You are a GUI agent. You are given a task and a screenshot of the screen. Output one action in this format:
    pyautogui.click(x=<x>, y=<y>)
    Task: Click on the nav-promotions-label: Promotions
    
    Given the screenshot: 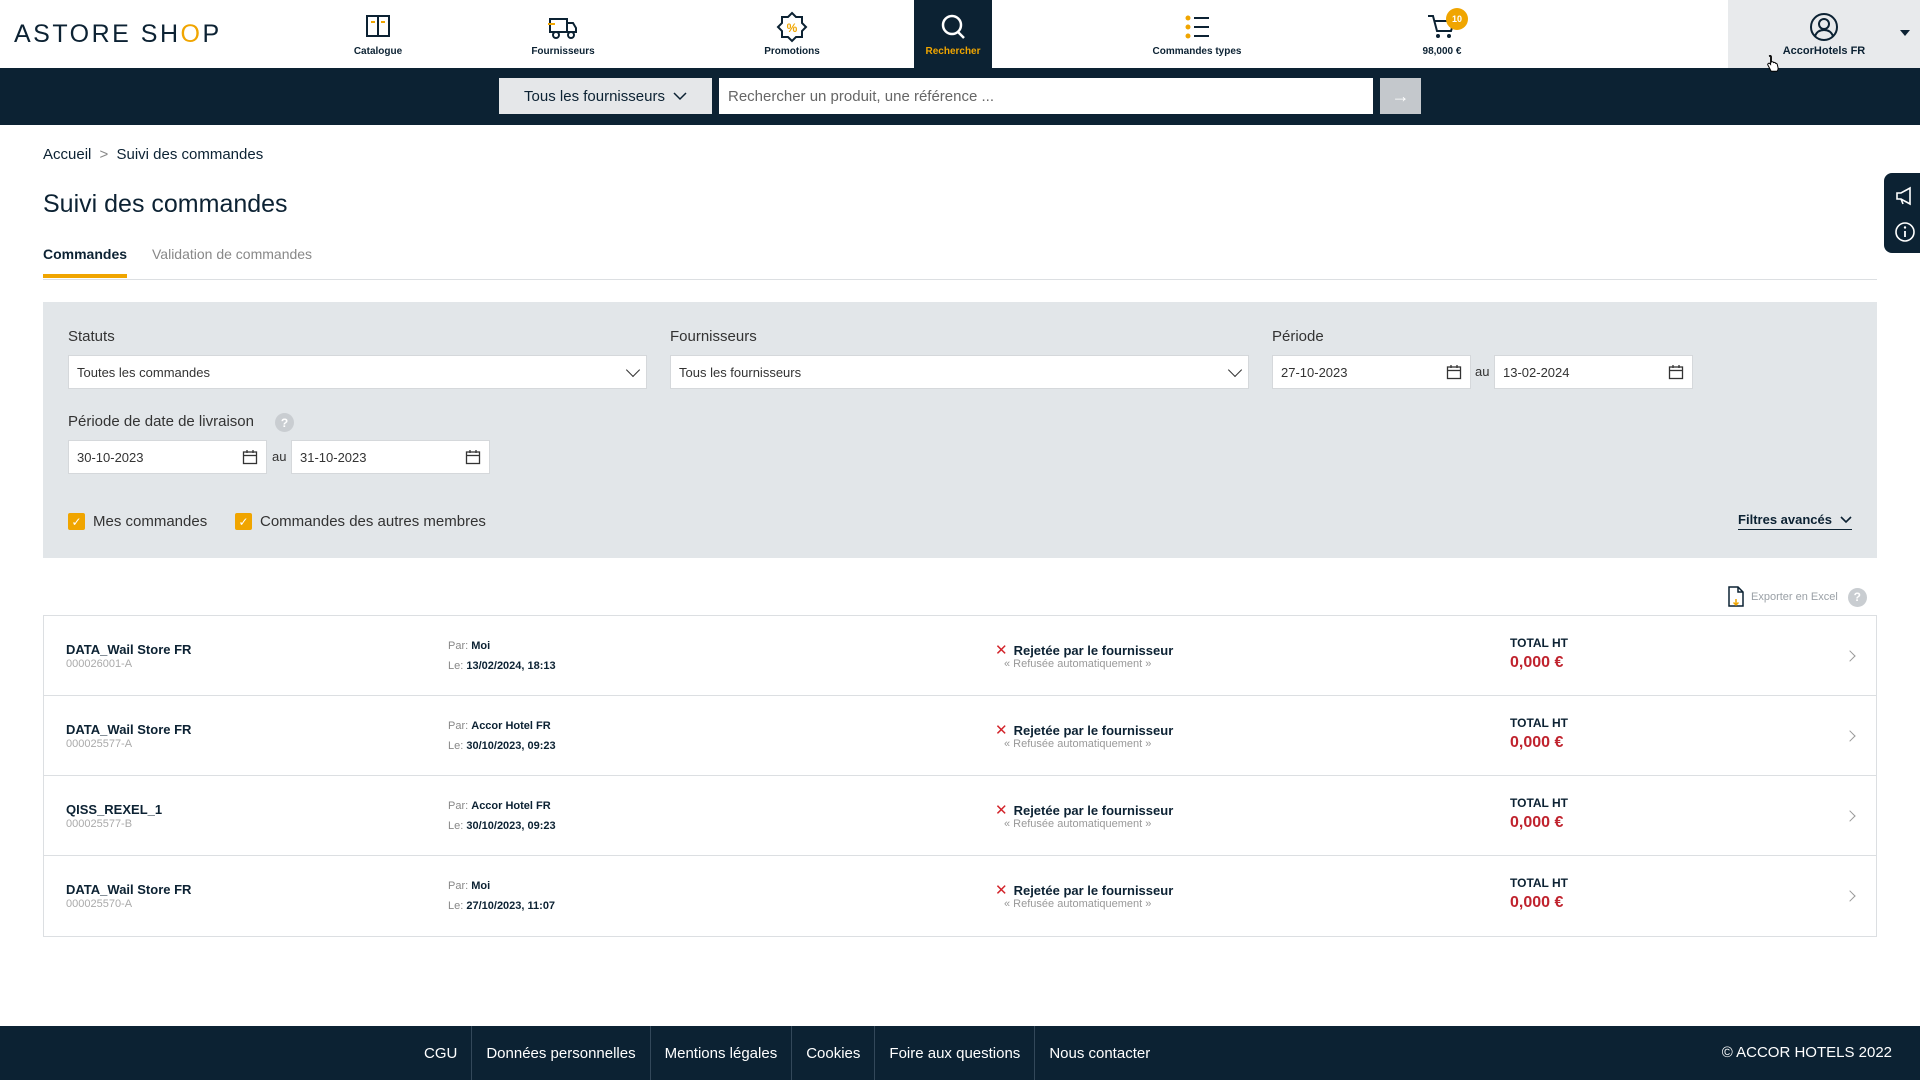 What is the action you would take?
    pyautogui.click(x=792, y=51)
    